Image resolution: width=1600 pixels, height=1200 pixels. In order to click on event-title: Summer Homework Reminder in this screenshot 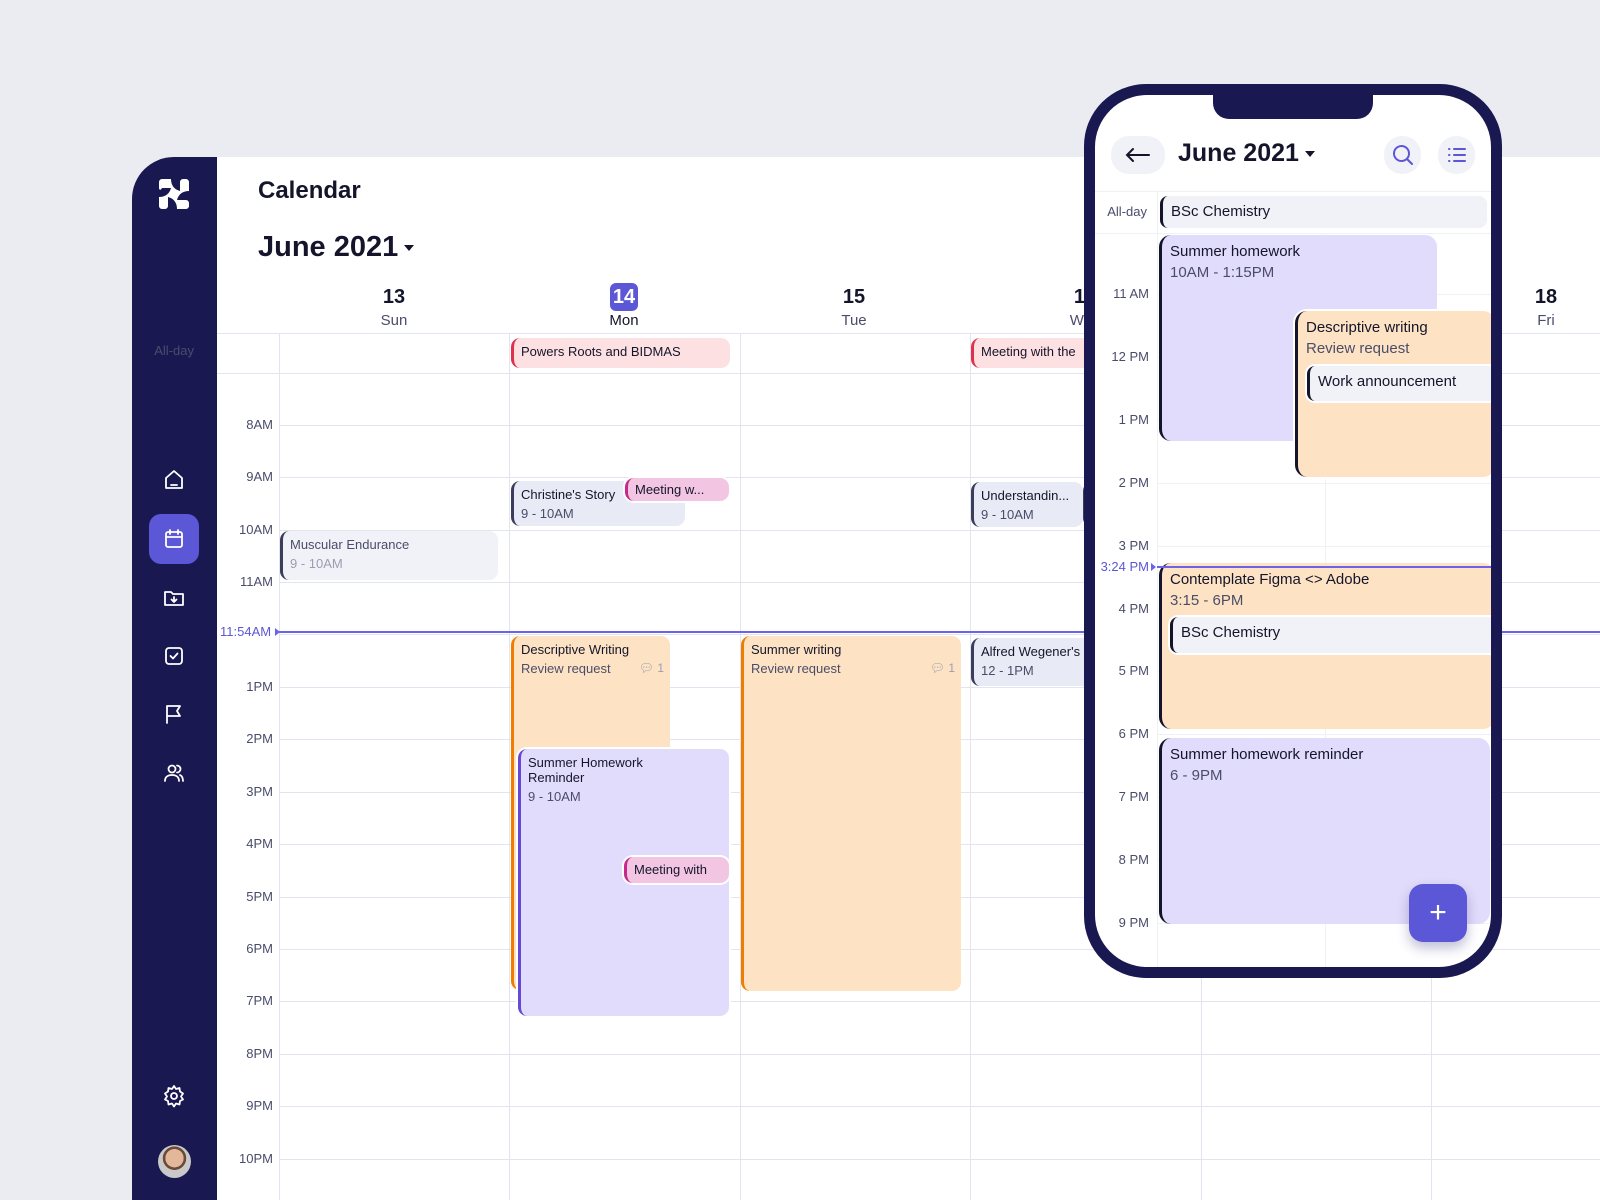, I will do `click(585, 770)`.